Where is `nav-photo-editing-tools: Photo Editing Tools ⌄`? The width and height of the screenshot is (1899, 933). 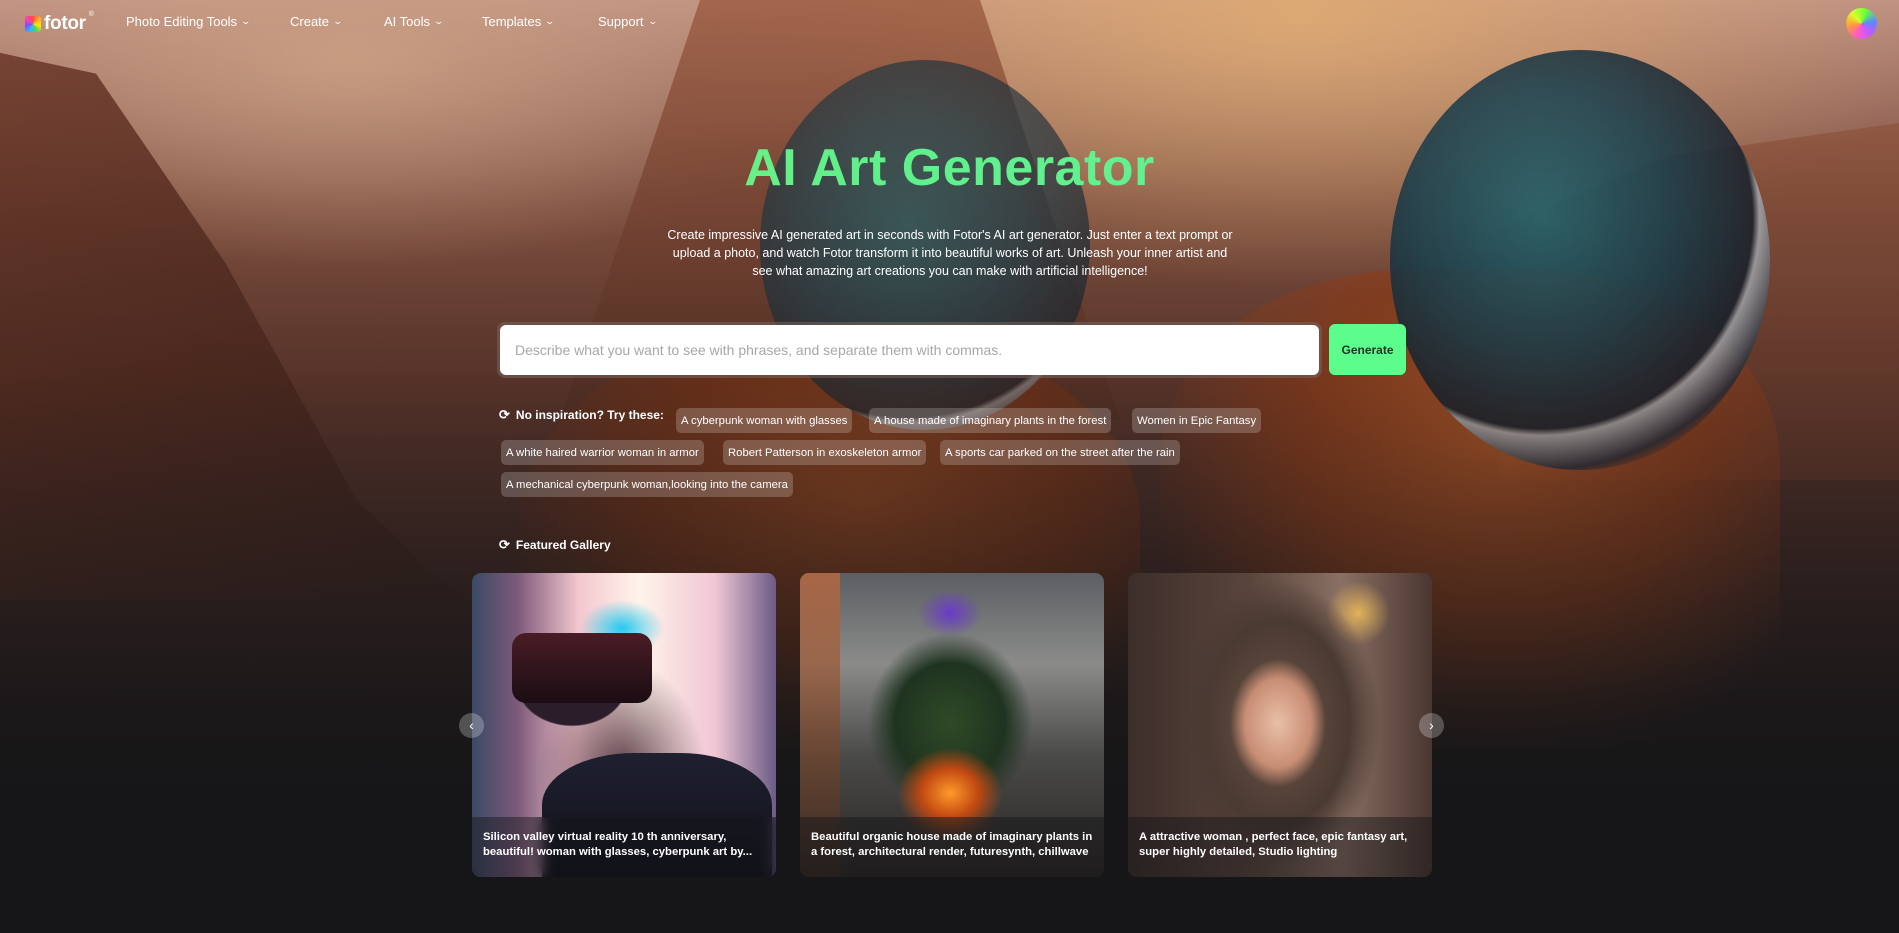
nav-photo-editing-tools: Photo Editing Tools ⌄ is located at coordinates (189, 21).